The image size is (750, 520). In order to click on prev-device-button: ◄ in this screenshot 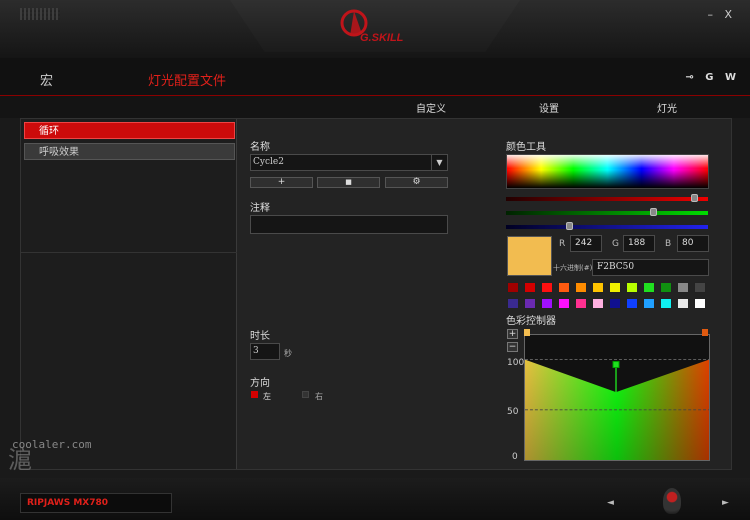, I will do `click(610, 503)`.